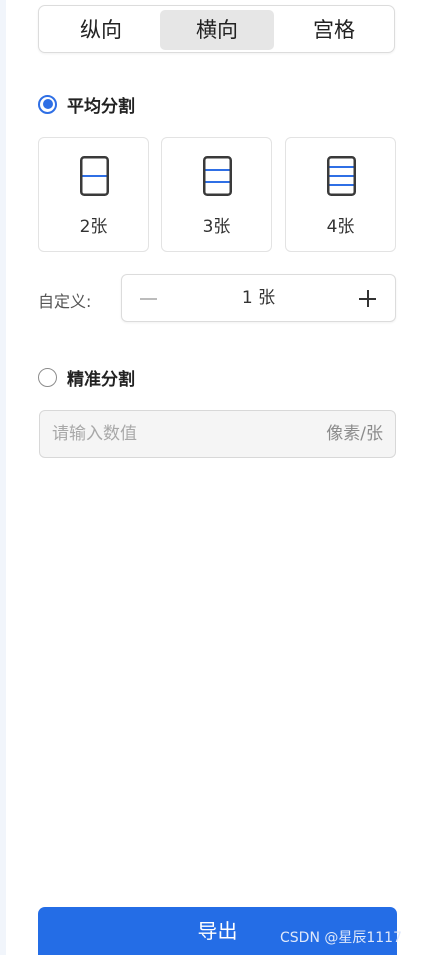  I want to click on custom-count-stepper: 1 张, so click(258, 298).